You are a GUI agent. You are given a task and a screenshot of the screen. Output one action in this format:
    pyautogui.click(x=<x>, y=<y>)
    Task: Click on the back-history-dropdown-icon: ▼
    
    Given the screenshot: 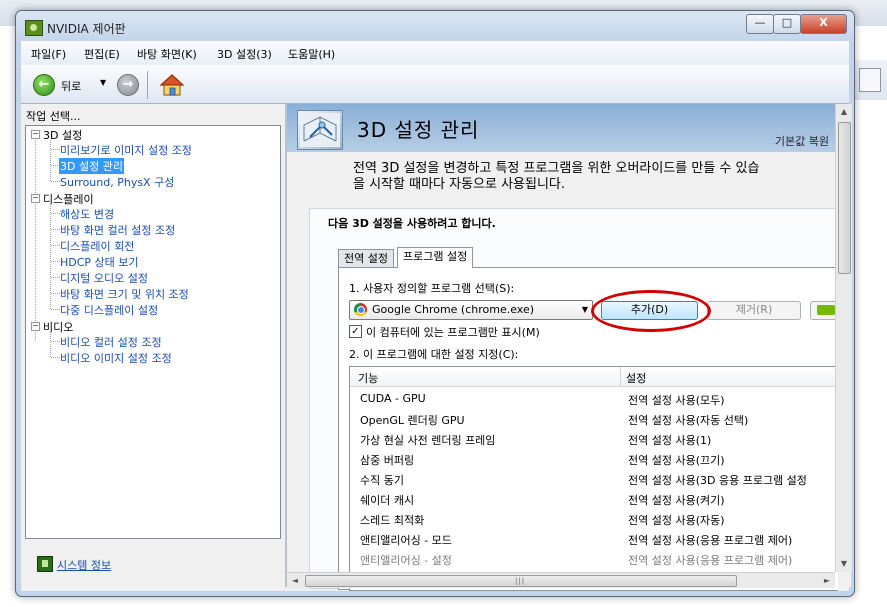 What is the action you would take?
    pyautogui.click(x=103, y=82)
    